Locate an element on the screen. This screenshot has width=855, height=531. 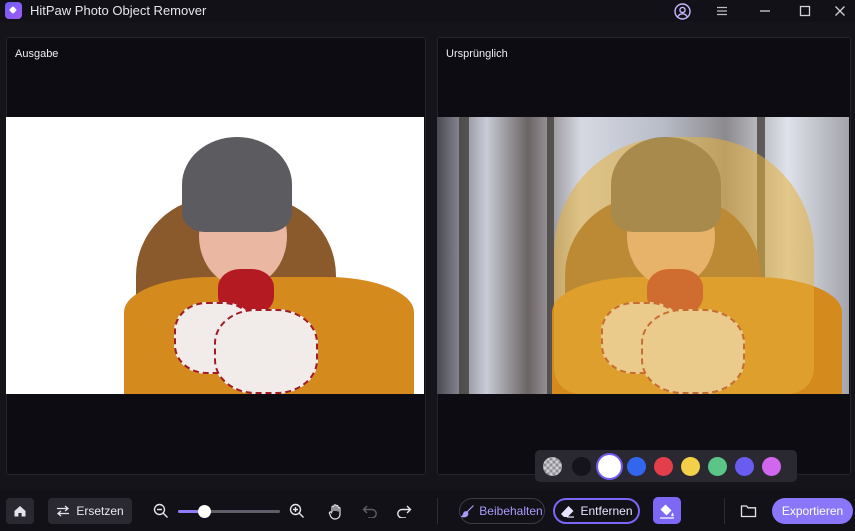
menu-icon is located at coordinates (722, 11).